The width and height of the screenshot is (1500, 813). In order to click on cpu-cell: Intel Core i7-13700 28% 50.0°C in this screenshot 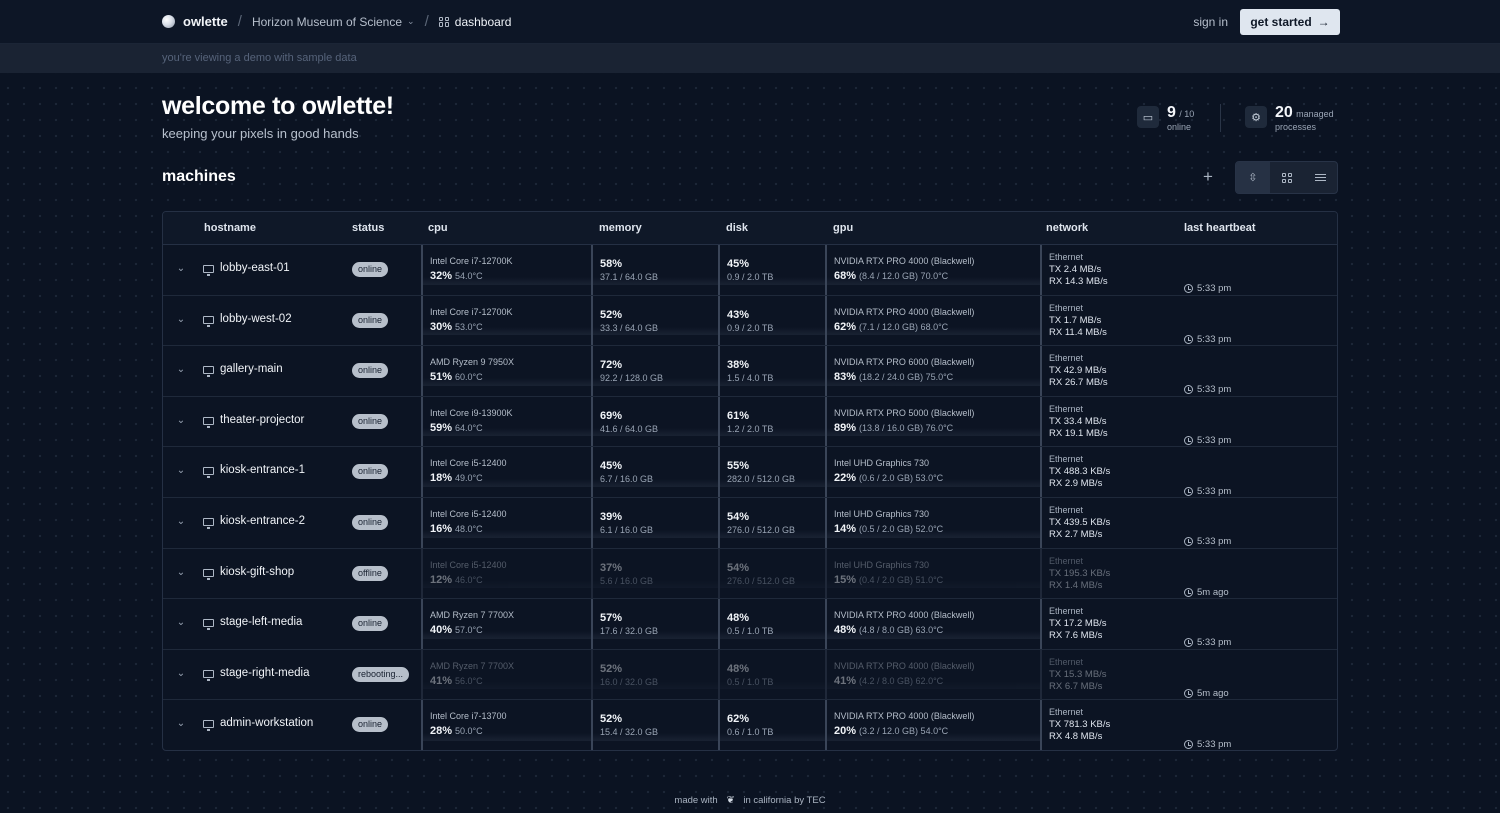, I will do `click(506, 725)`.